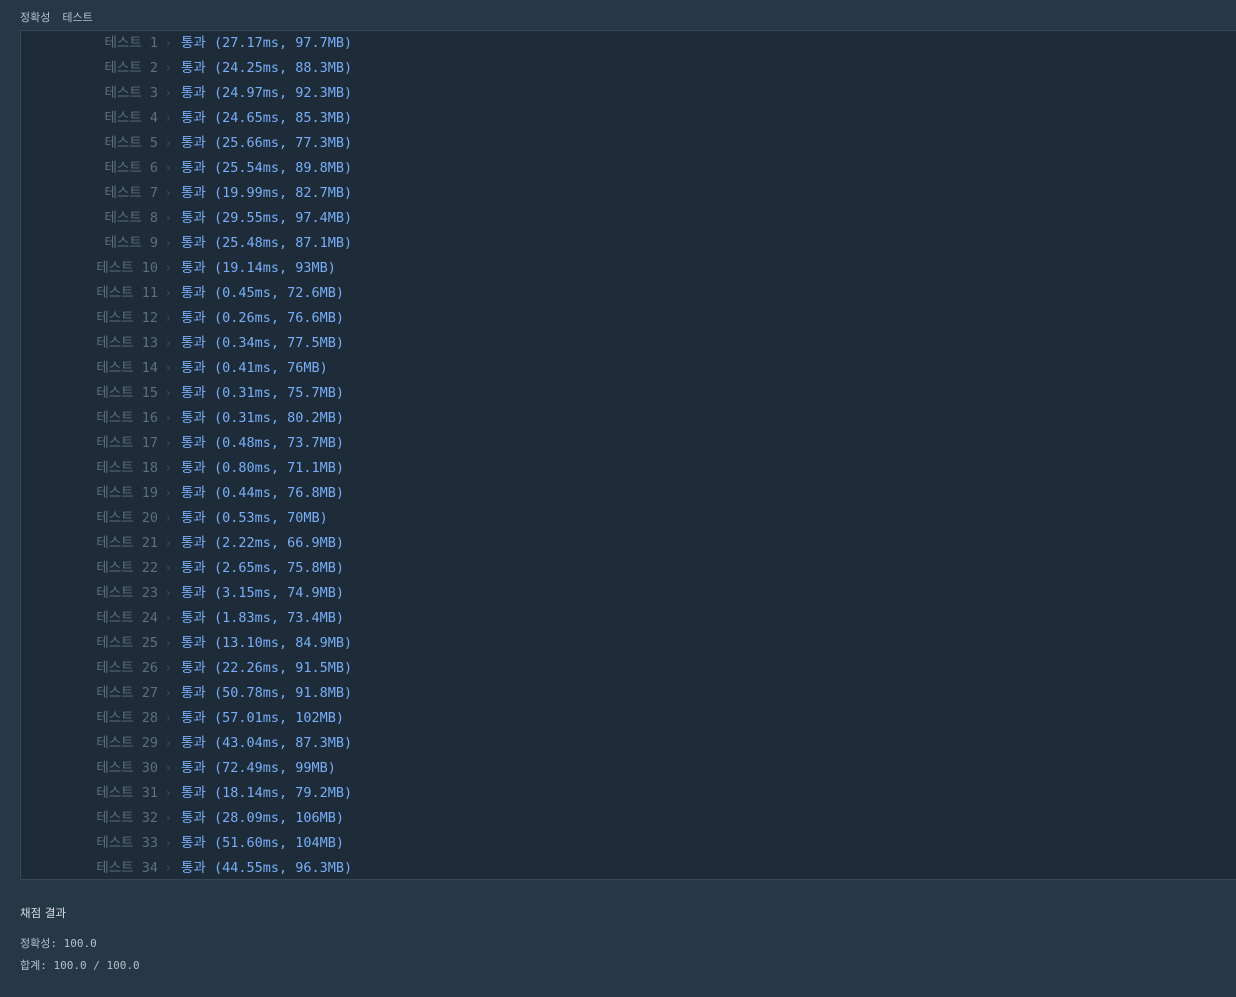 The width and height of the screenshot is (1236, 997). What do you see at coordinates (127, 368) in the screenshot?
I see `test-label: 테스트 14` at bounding box center [127, 368].